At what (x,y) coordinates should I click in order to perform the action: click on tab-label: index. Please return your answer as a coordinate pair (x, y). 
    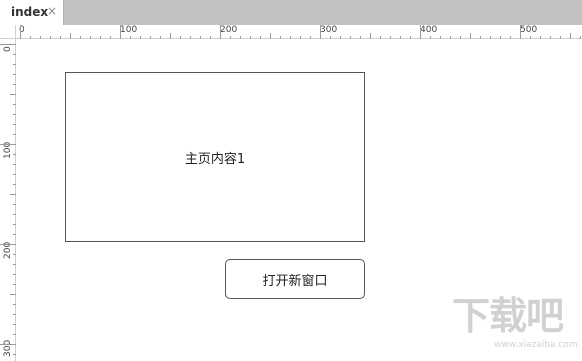
    Looking at the image, I should click on (30, 12).